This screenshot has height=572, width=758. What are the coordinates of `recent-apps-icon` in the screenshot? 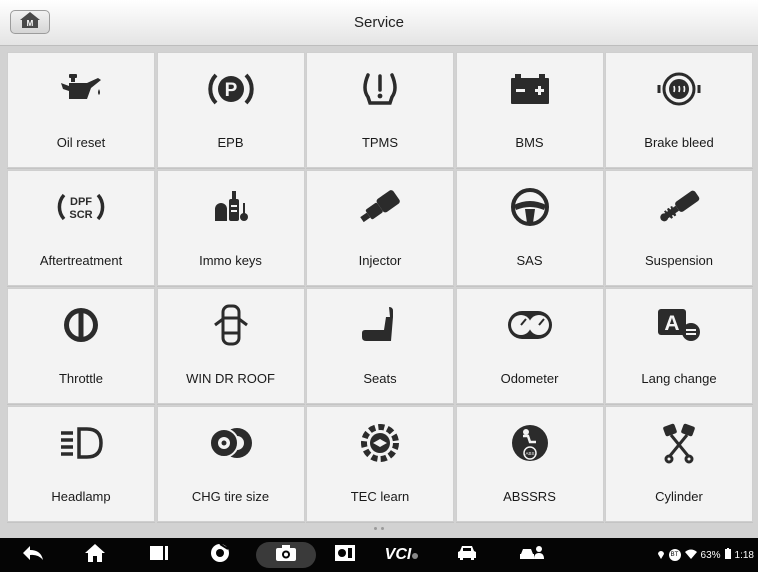 It's located at (159, 555).